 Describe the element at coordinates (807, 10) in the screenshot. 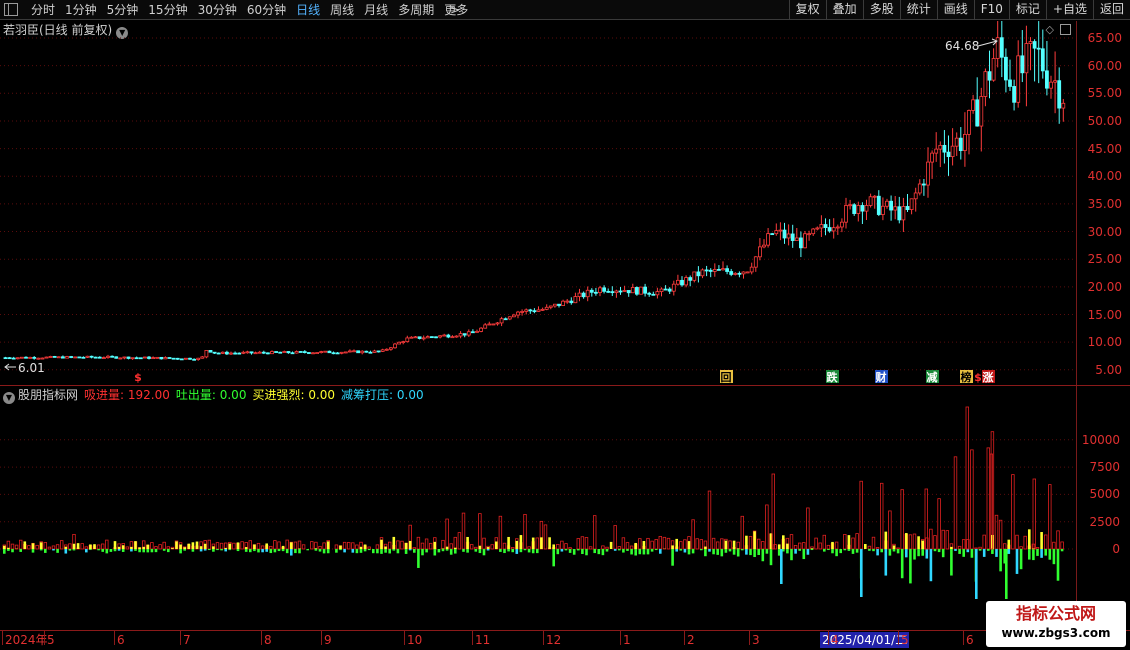

I see `toolbar-button: 复权` at that location.